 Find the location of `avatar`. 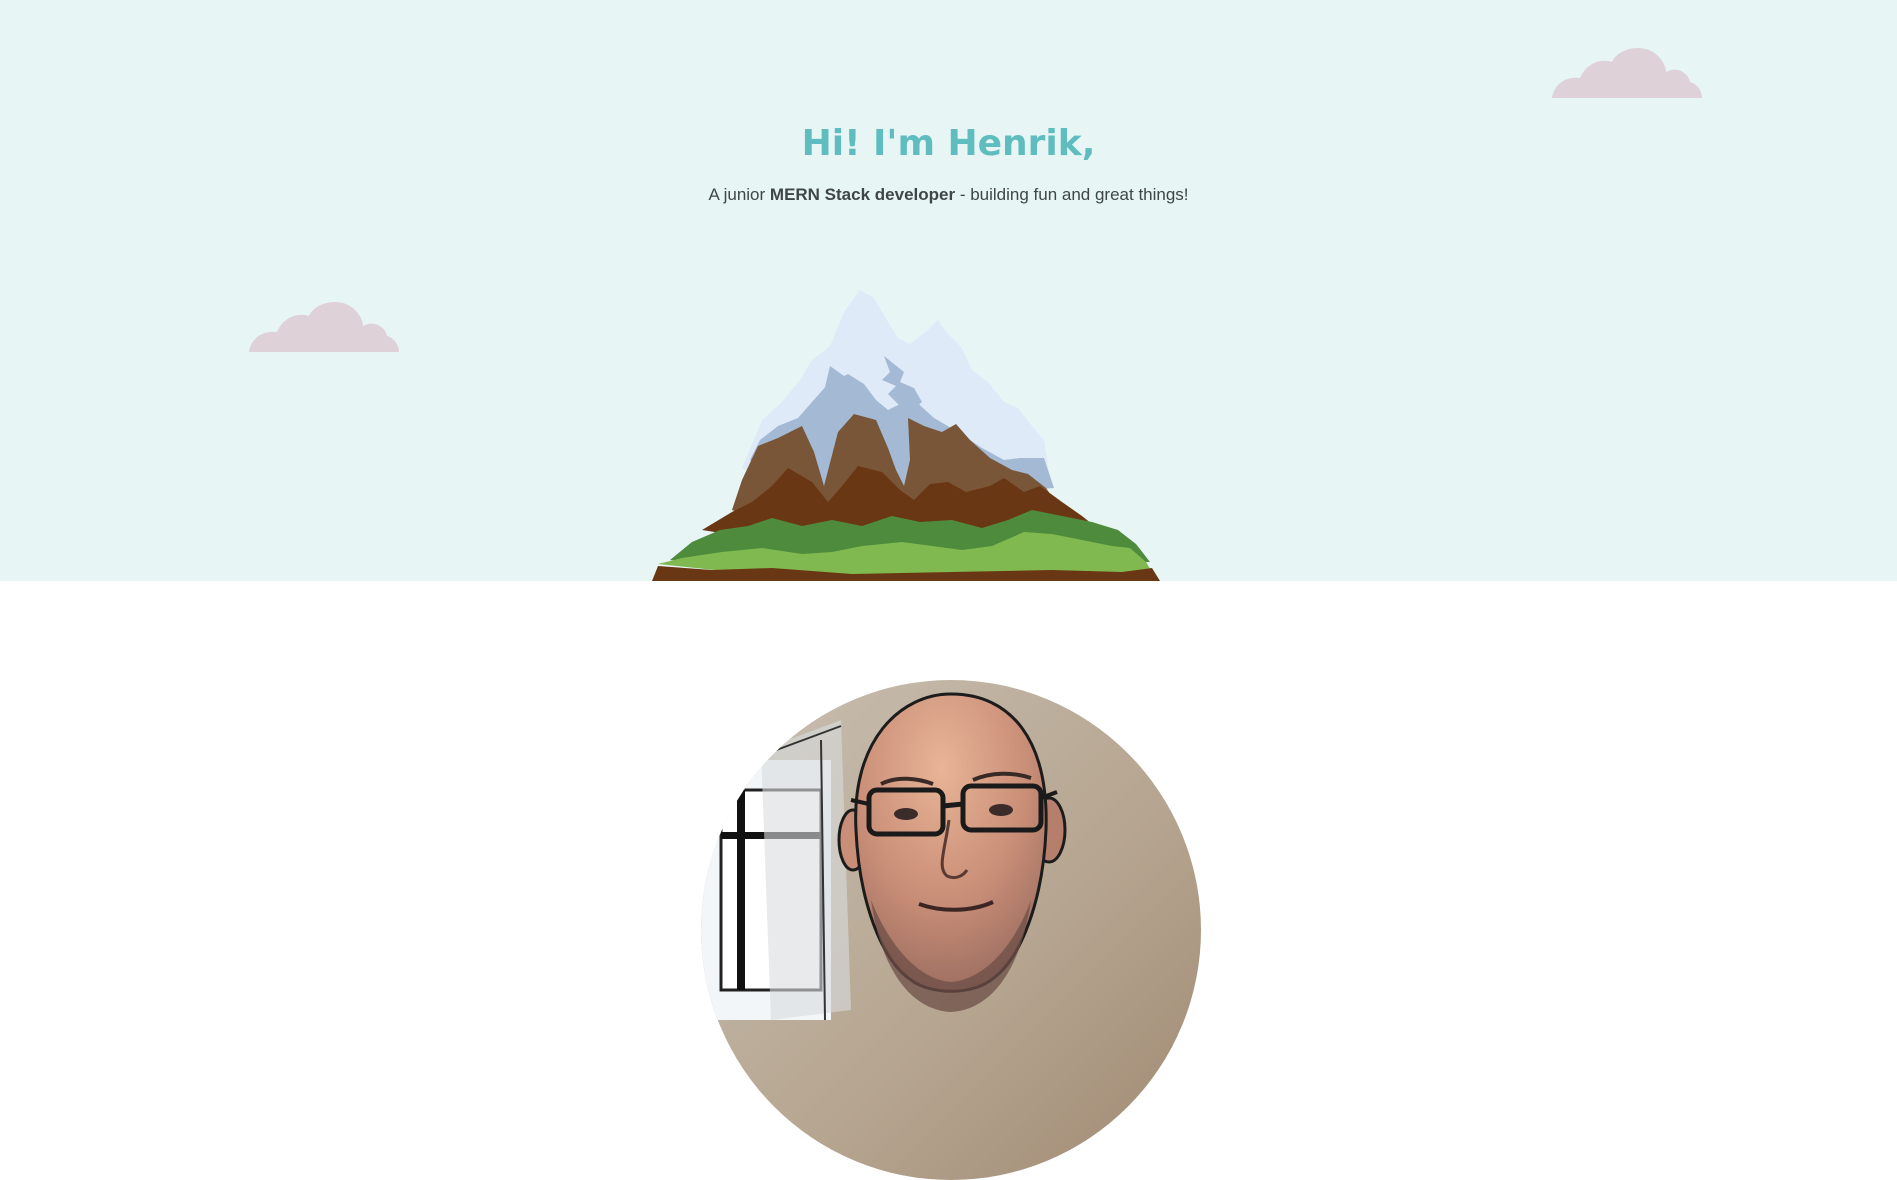

avatar is located at coordinates (951, 930).